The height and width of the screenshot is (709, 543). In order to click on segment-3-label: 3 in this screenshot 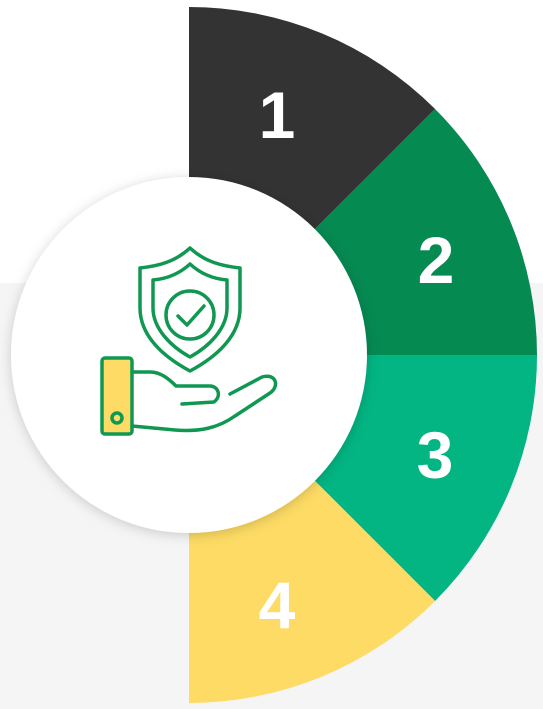, I will do `click(435, 455)`.